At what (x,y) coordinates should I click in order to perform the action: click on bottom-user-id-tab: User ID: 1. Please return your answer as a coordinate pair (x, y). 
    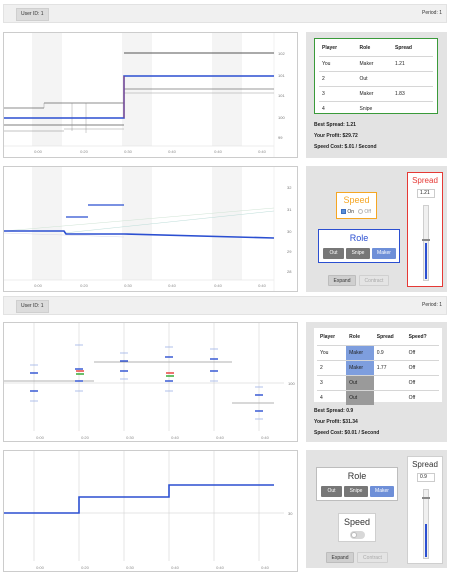
    Looking at the image, I should click on (32, 306).